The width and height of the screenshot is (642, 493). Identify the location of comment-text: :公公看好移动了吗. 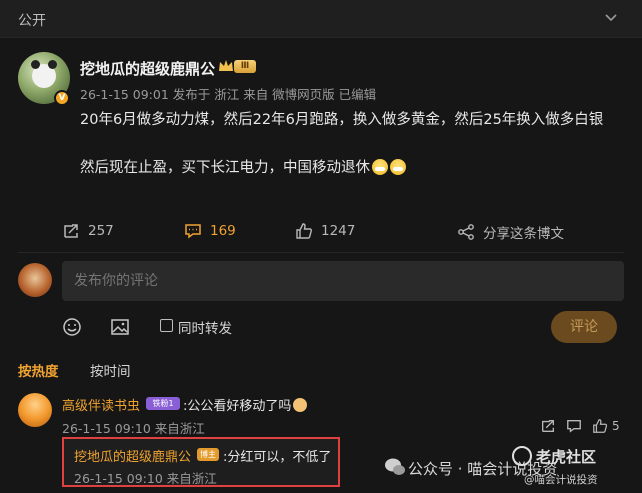
(245, 404).